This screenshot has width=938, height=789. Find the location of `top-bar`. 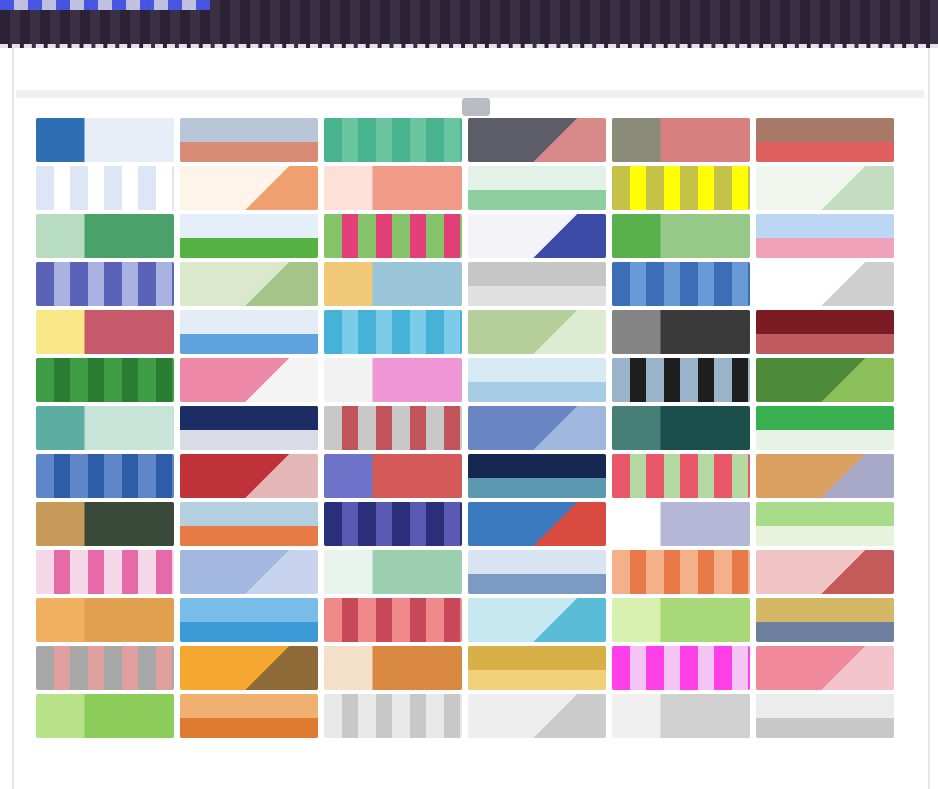

top-bar is located at coordinates (469, 24).